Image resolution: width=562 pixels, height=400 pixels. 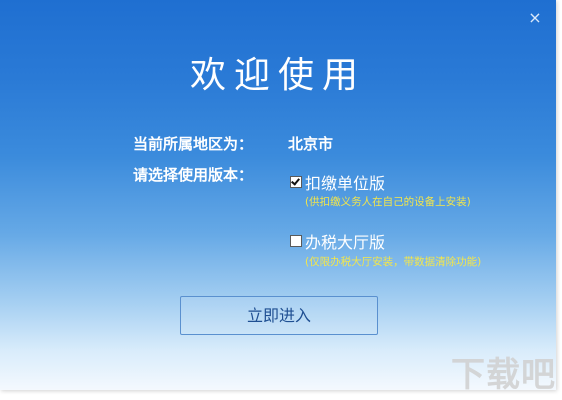 I want to click on option-tax-hall-label: 办税大厅版, so click(x=345, y=242).